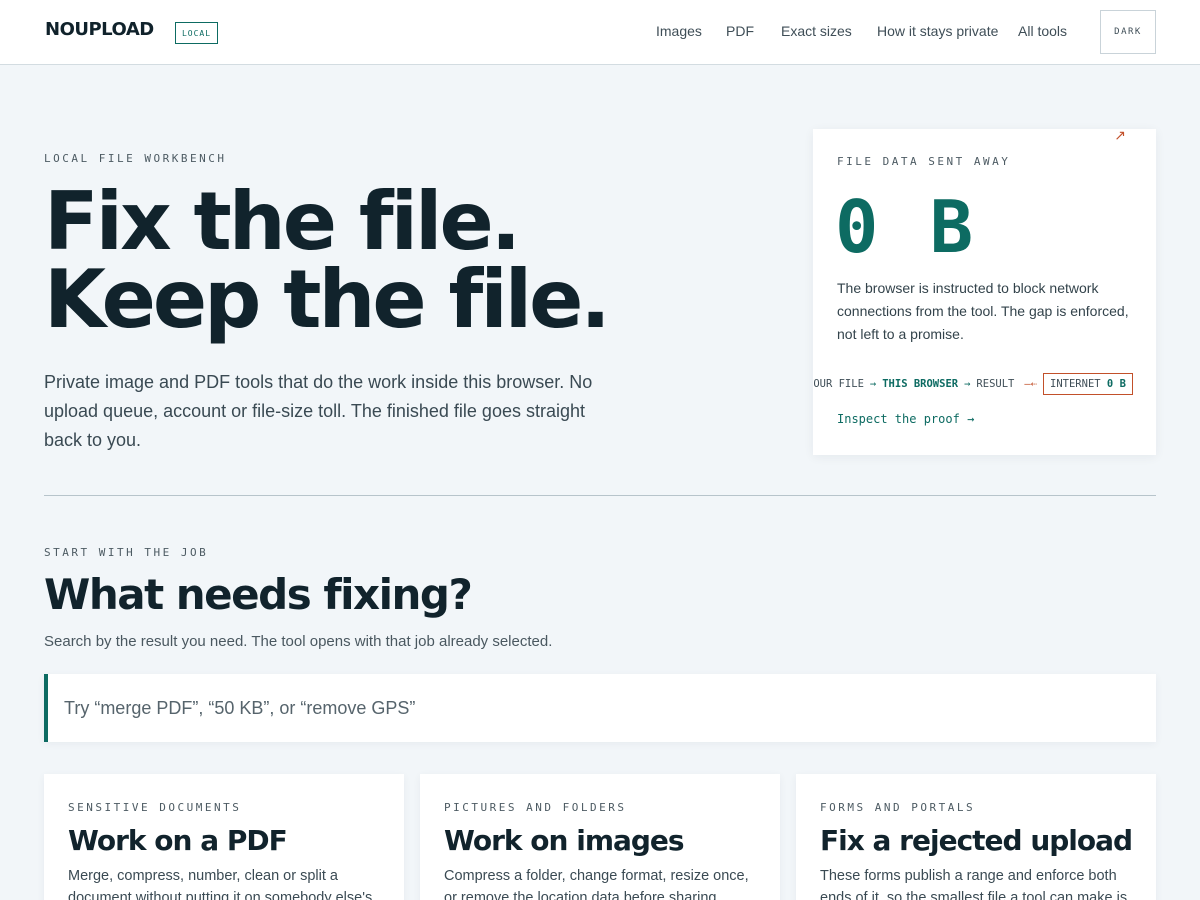 Image resolution: width=1200 pixels, height=900 pixels. Describe the element at coordinates (898, 807) in the screenshot. I see `card-kicker: FORMS AND PORTALS` at that location.